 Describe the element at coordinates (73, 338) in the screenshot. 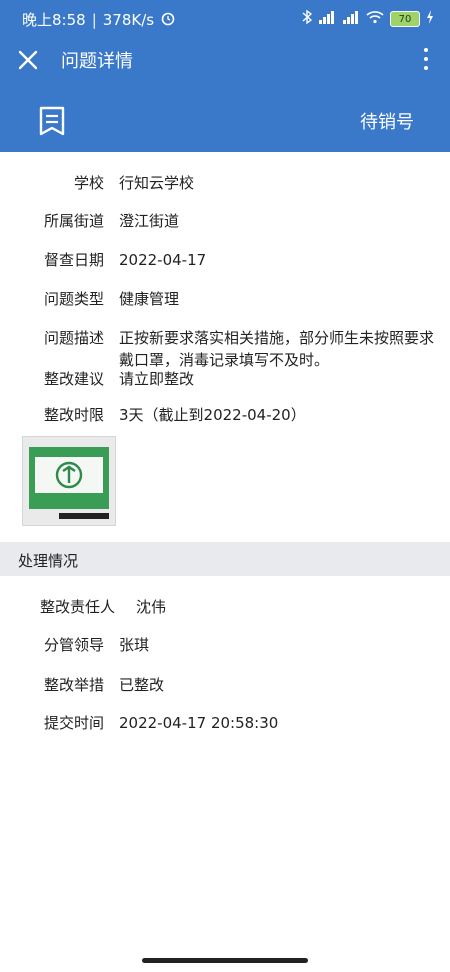

I see `detail-label: 问题描述` at that location.